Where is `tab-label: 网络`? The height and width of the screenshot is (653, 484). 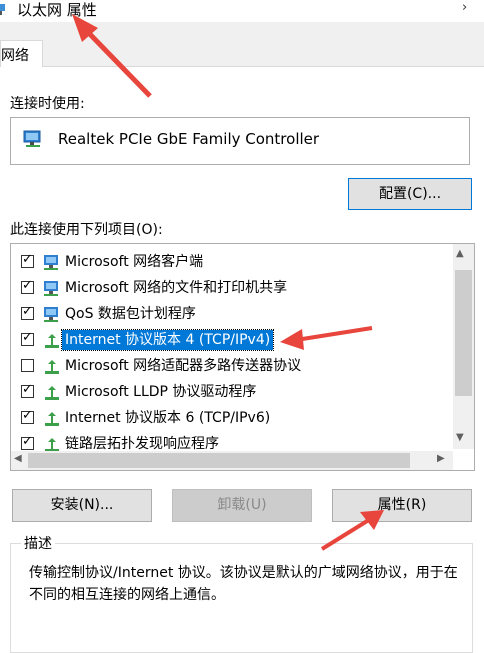
tab-label: 网络 is located at coordinates (15, 56).